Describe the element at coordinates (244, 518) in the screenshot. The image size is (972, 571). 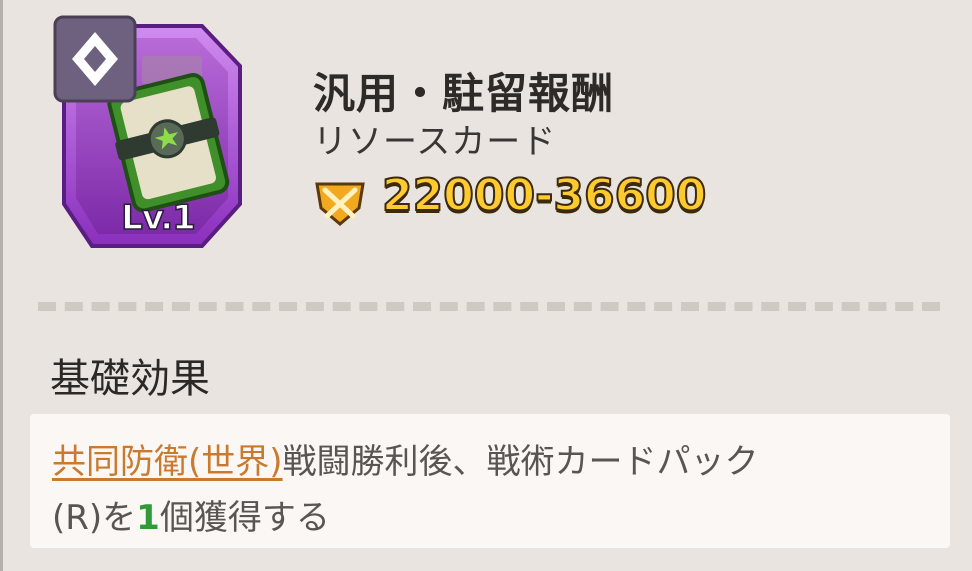
I see `effect-line-2-suffix: 個獲得する` at that location.